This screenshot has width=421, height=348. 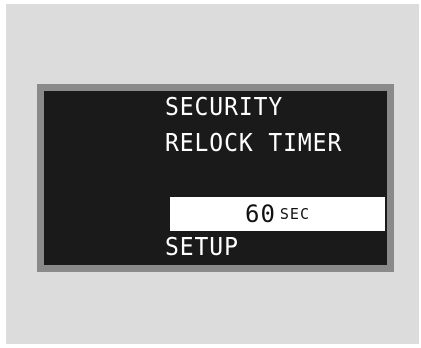 I want to click on setup-label: SETUP, so click(x=202, y=246).